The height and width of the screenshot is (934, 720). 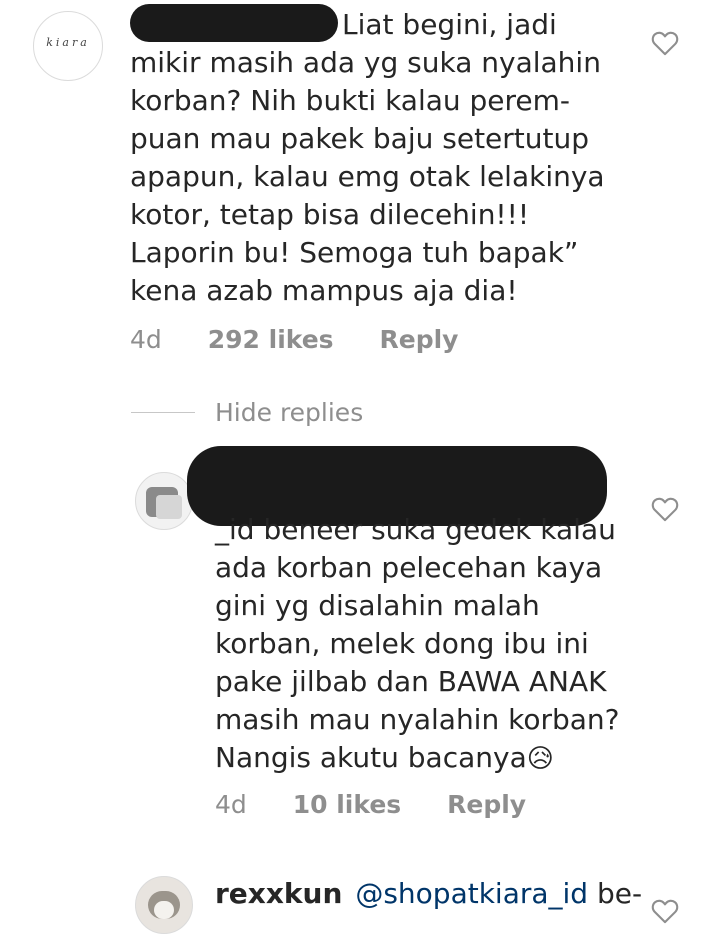 I want to click on comment-line: kotor, tetap bisa dilecehin!!!, so click(x=330, y=214).